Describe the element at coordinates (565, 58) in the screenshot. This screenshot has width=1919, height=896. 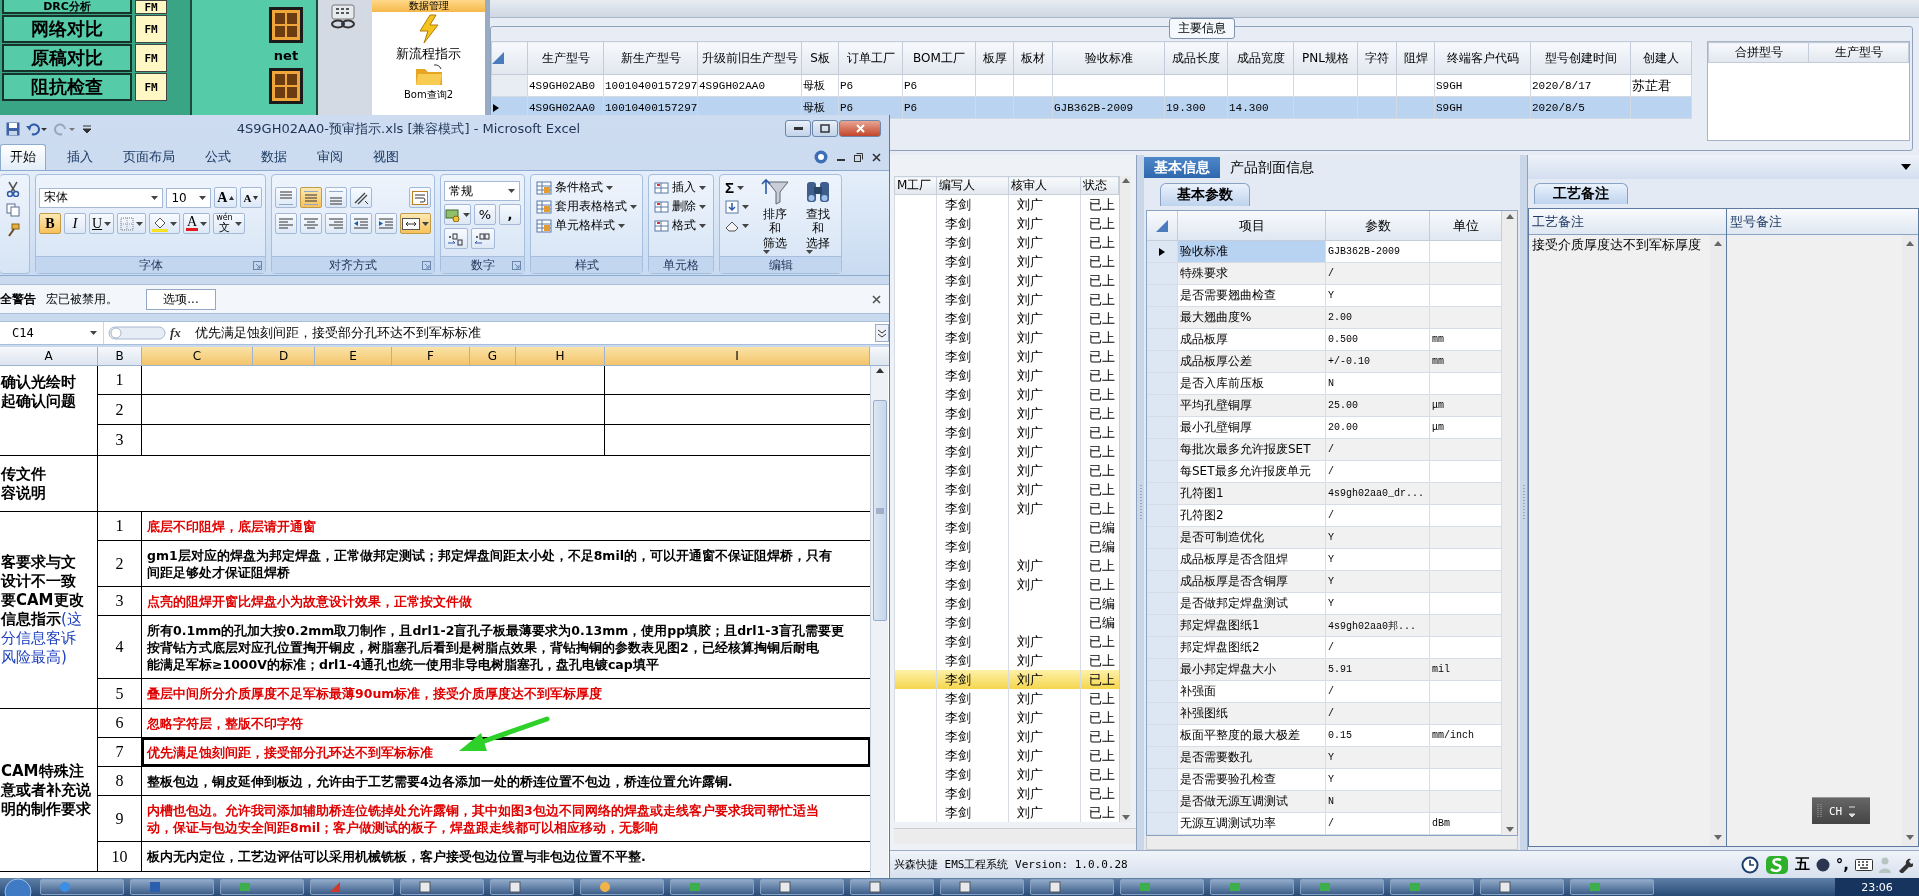
I see `column-header: 生产型号` at that location.